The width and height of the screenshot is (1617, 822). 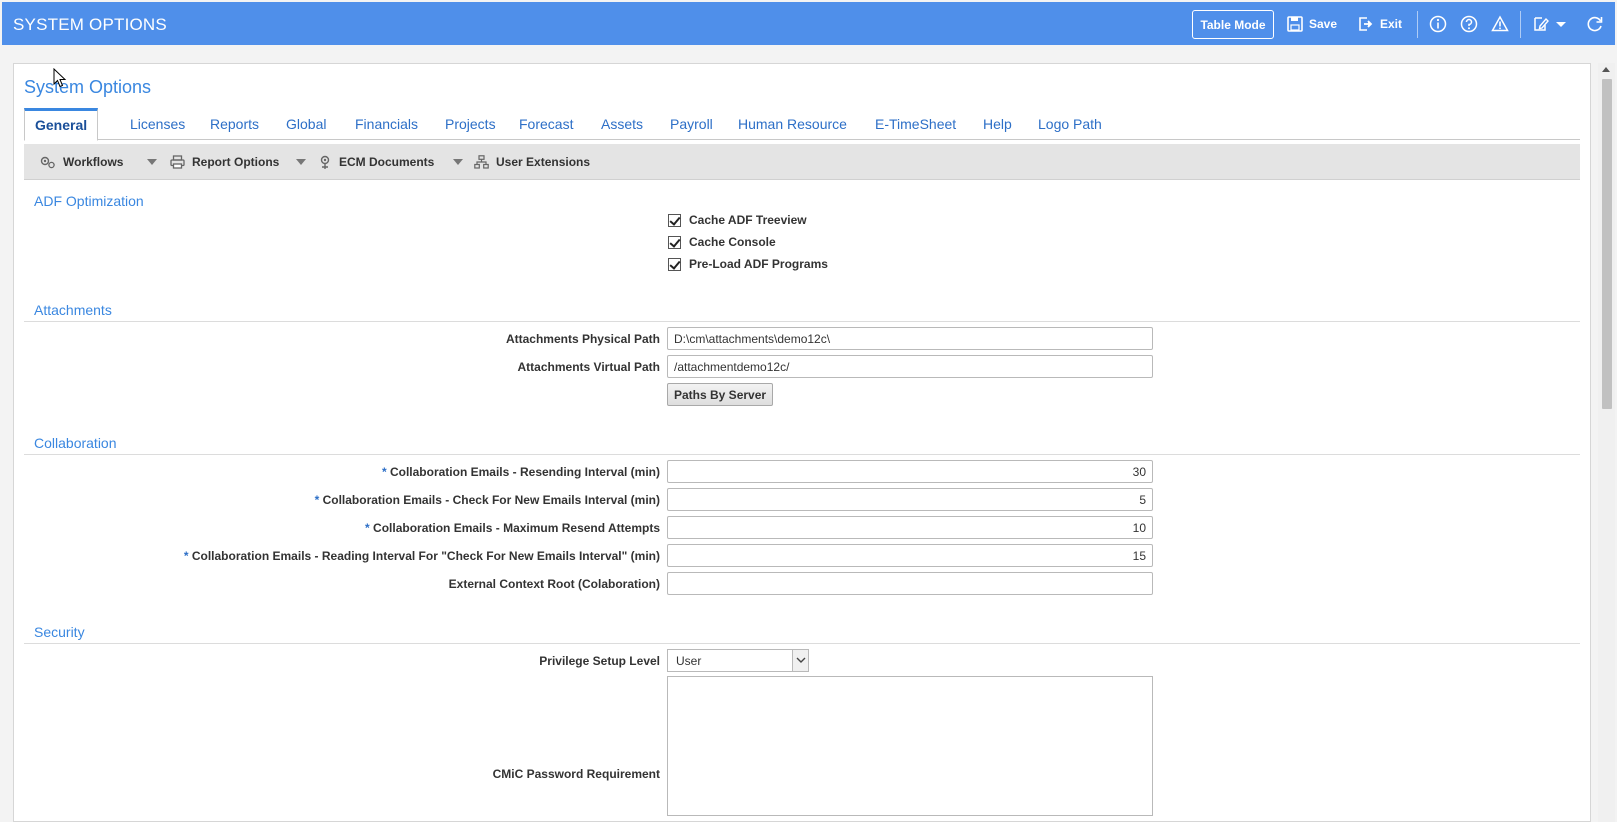 I want to click on cmic-password-requirement-label: CMiC Password Requirement, so click(x=576, y=774).